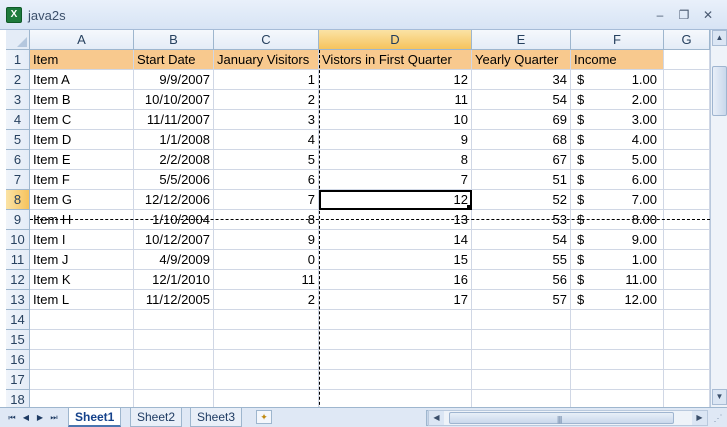  Describe the element at coordinates (617, 180) in the screenshot. I see `cell-f7: $6.00` at that location.